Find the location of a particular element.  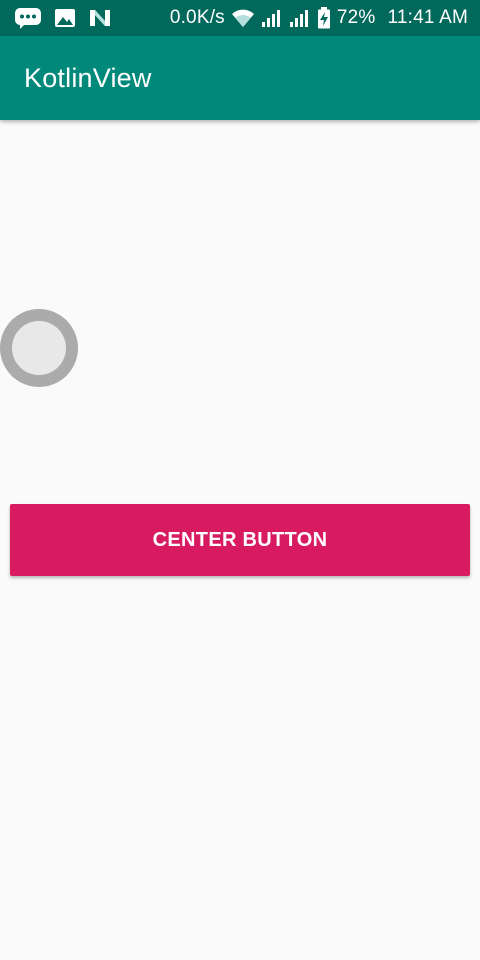

battery-charging-icon is located at coordinates (324, 18).